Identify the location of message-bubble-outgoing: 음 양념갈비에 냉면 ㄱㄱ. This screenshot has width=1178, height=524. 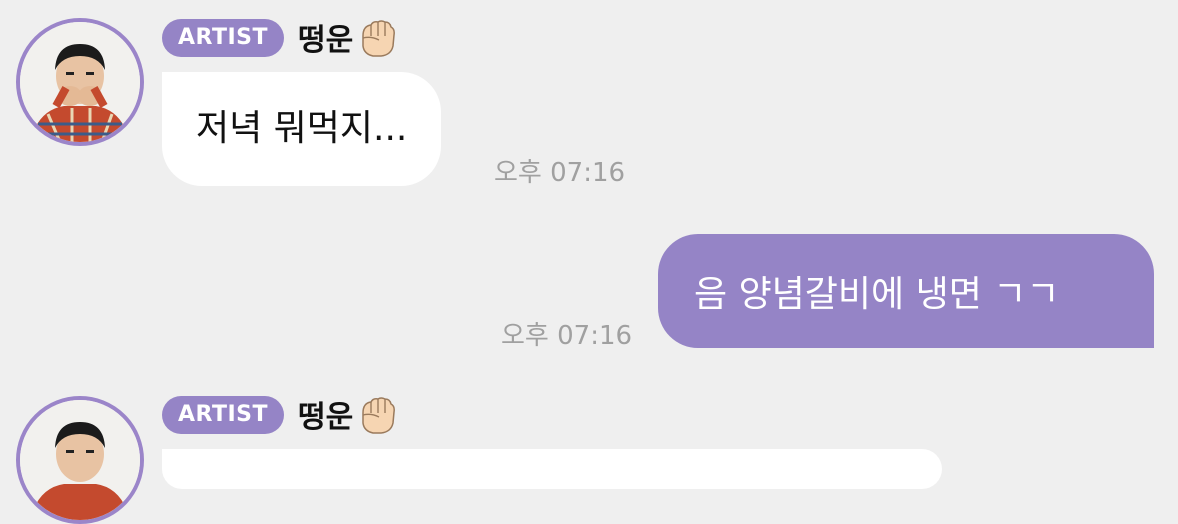
(906, 291).